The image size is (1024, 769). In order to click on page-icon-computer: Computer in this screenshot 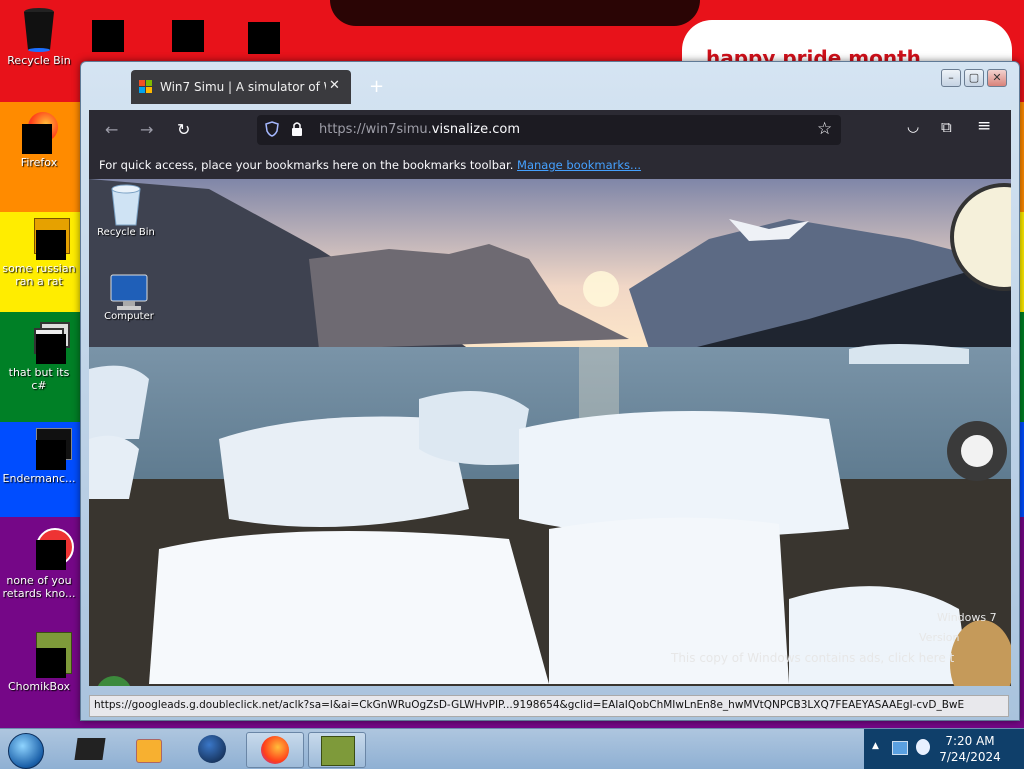, I will do `click(129, 297)`.